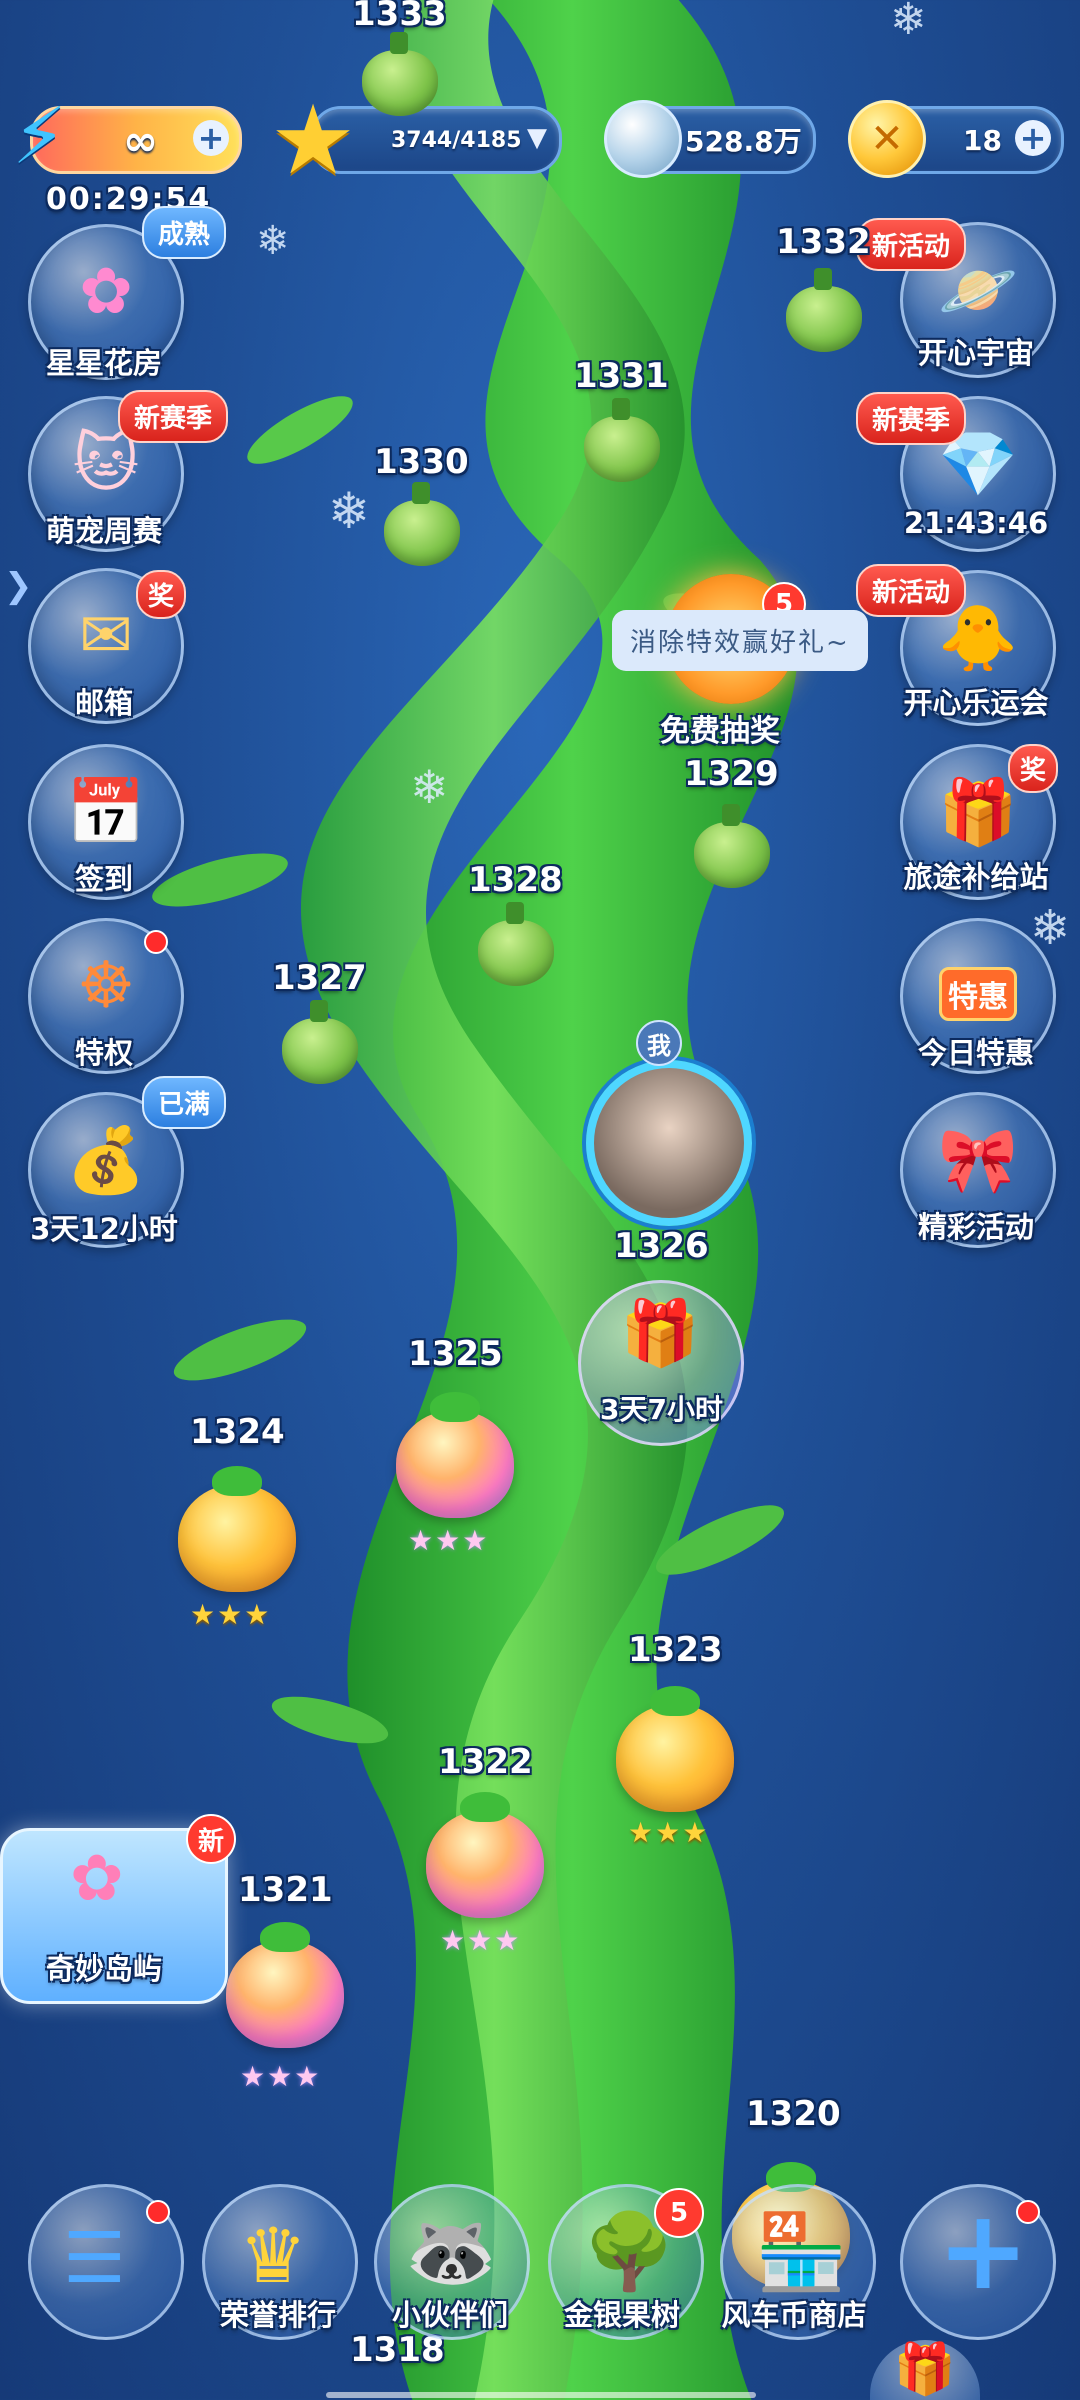  I want to click on shop-stall-icon: 特惠, so click(978, 994).